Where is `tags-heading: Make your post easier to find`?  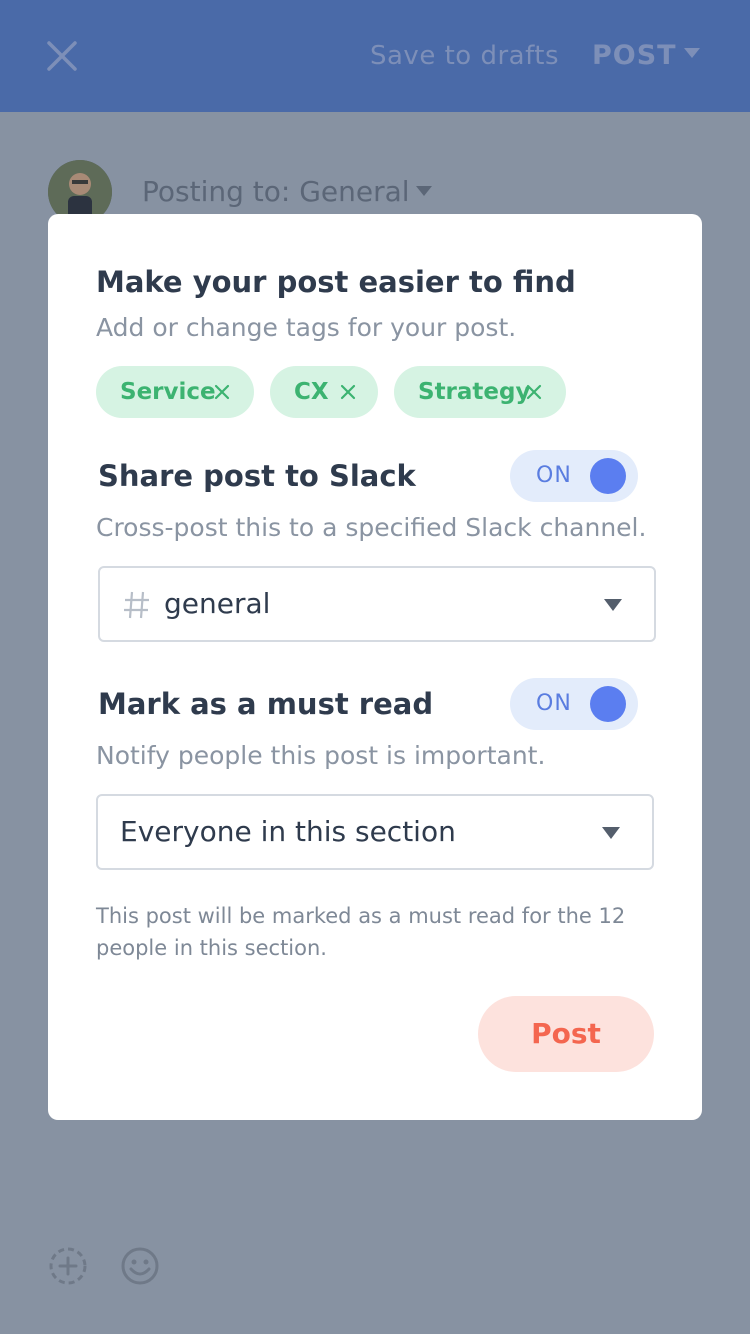 tags-heading: Make your post easier to find is located at coordinates (336, 282).